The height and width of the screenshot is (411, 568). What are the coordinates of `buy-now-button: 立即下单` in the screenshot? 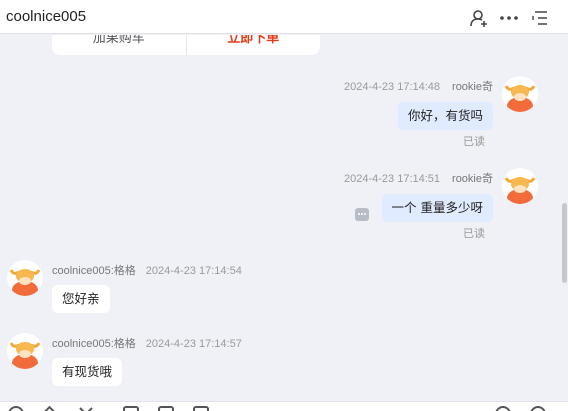 It's located at (254, 45).